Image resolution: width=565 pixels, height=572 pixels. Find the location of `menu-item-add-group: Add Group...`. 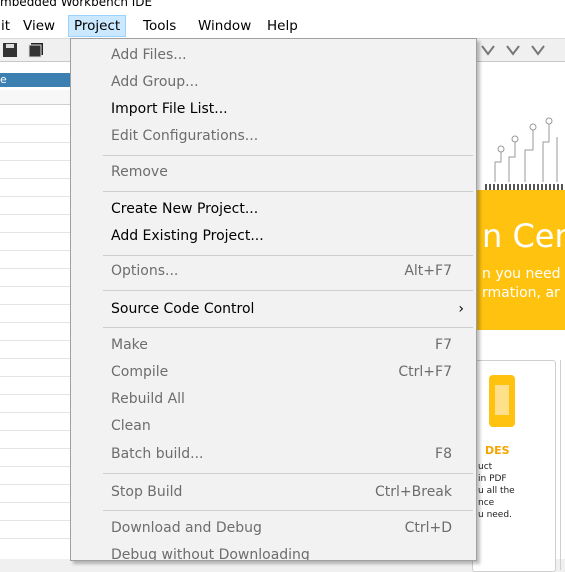

menu-item-add-group: Add Group... is located at coordinates (273, 82).